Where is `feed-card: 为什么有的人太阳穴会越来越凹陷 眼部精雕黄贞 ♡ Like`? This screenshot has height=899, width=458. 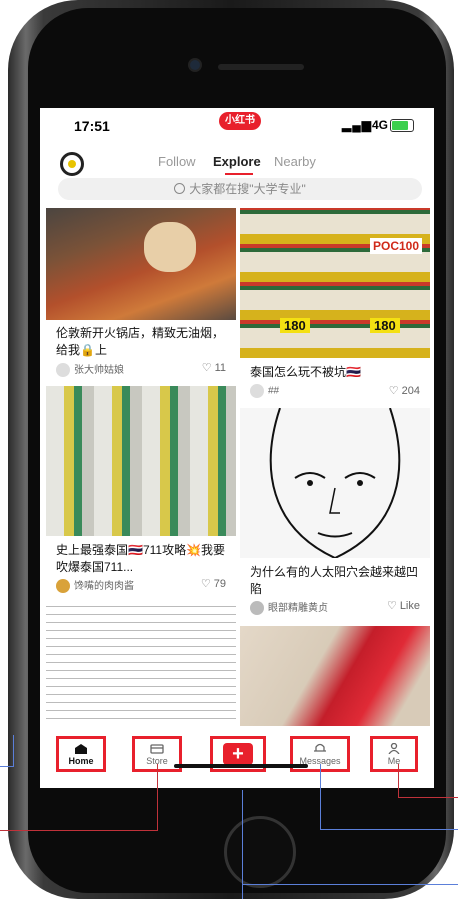
feed-card: 为什么有的人太阳穴会越来越凹陷 眼部精雕黄贞 ♡ Like is located at coordinates (335, 513).